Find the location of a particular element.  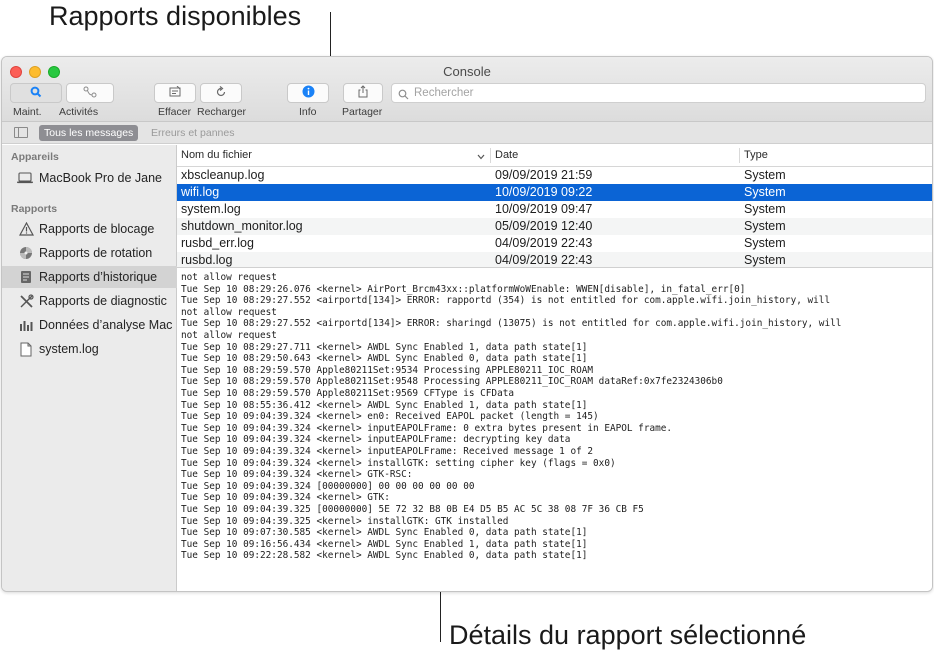

now-icon is located at coordinates (36, 93).